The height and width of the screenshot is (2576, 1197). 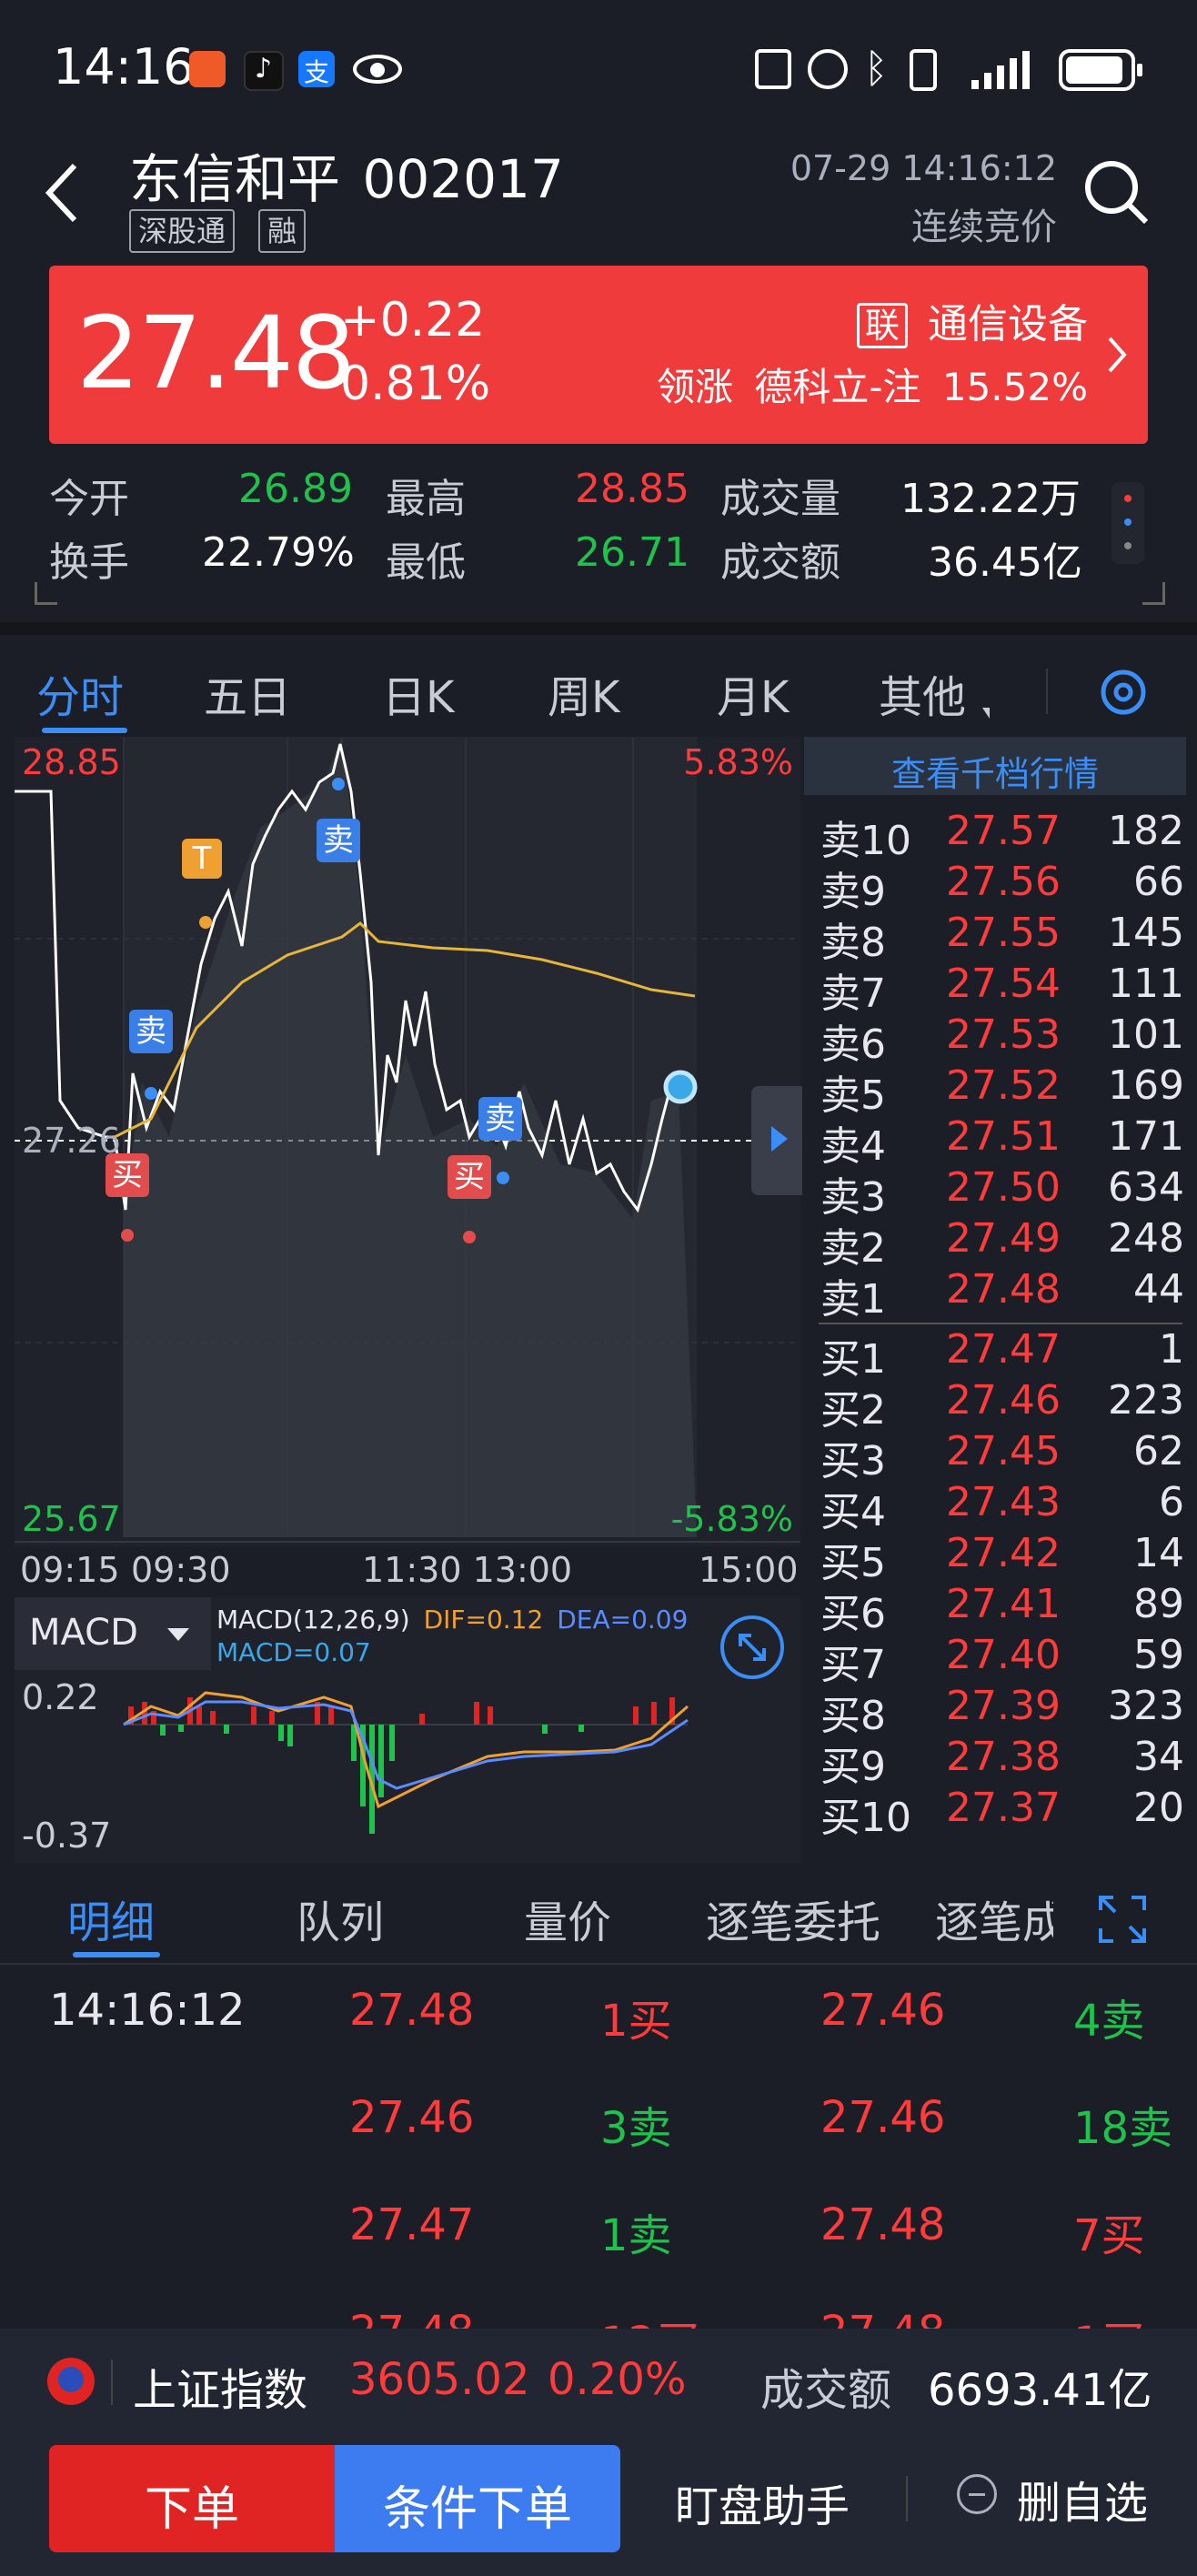 What do you see at coordinates (1109, 2235) in the screenshot?
I see `trade-volume: 7买` at bounding box center [1109, 2235].